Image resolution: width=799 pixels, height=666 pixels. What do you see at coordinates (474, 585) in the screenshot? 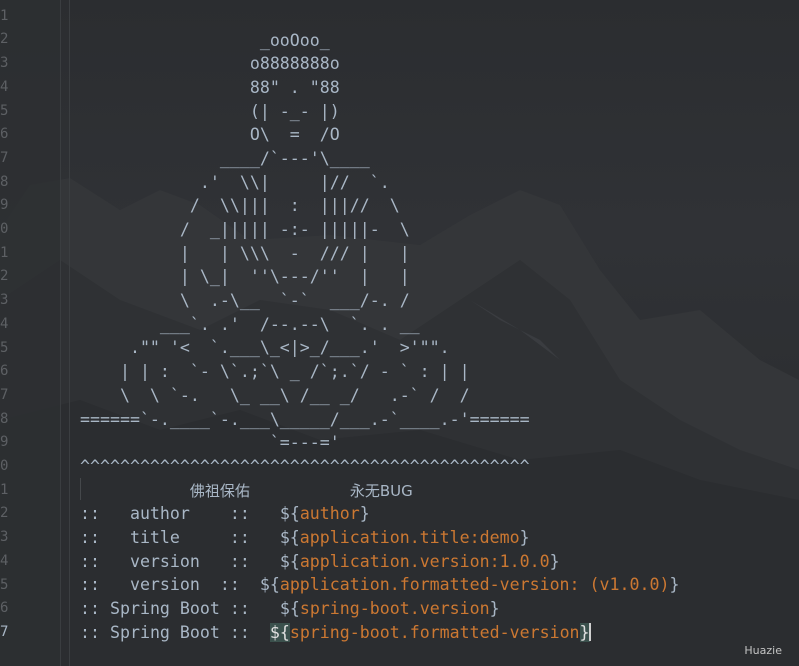
I see `placeholder-variable: application.formatted-version: (v1.0.0)` at bounding box center [474, 585].